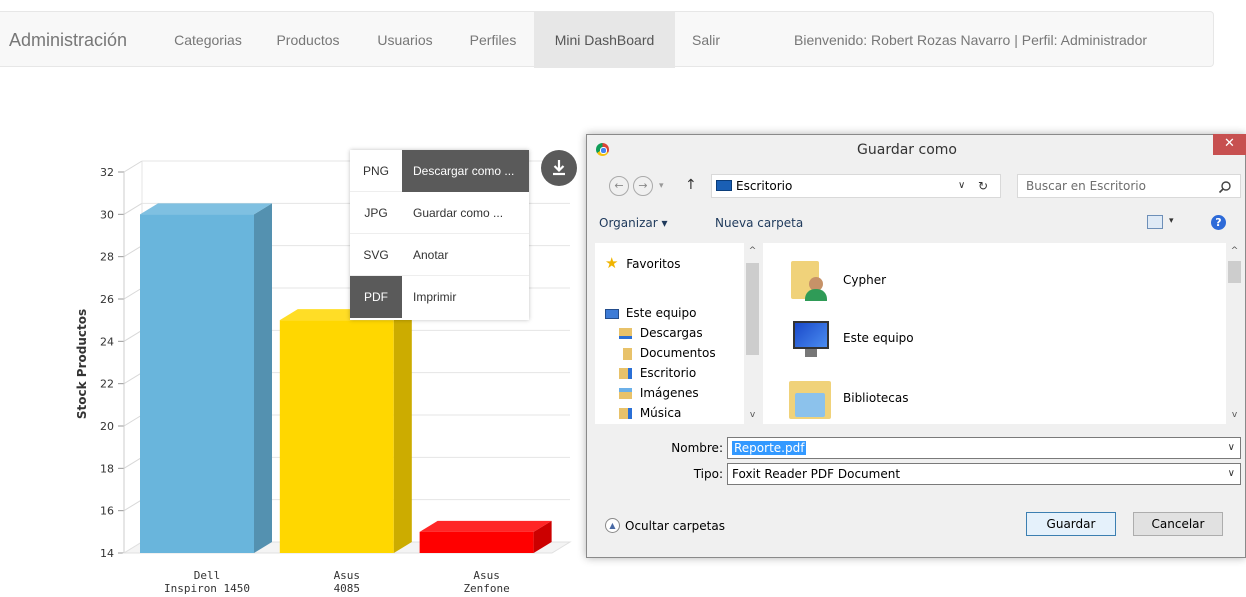 The image size is (1246, 597). What do you see at coordinates (1231, 448) in the screenshot?
I see `filename-dropdown-icon: ∨` at bounding box center [1231, 448].